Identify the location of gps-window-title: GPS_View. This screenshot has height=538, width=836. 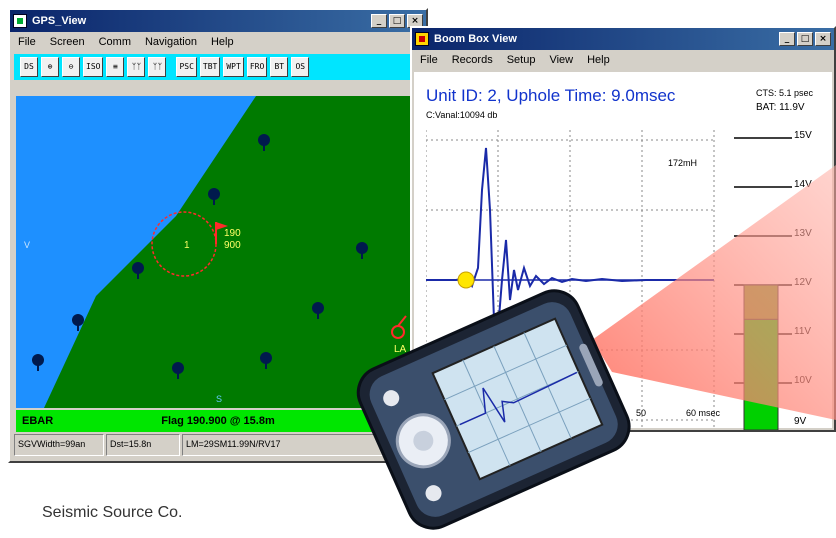
(59, 21).